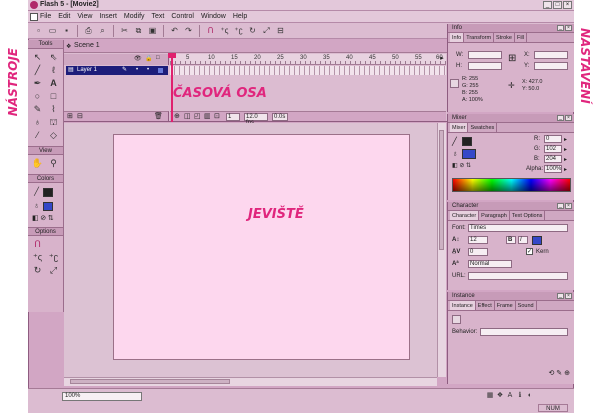 This screenshot has width=600, height=413. I want to click on onion-markers-icon: ⊡, so click(217, 116).